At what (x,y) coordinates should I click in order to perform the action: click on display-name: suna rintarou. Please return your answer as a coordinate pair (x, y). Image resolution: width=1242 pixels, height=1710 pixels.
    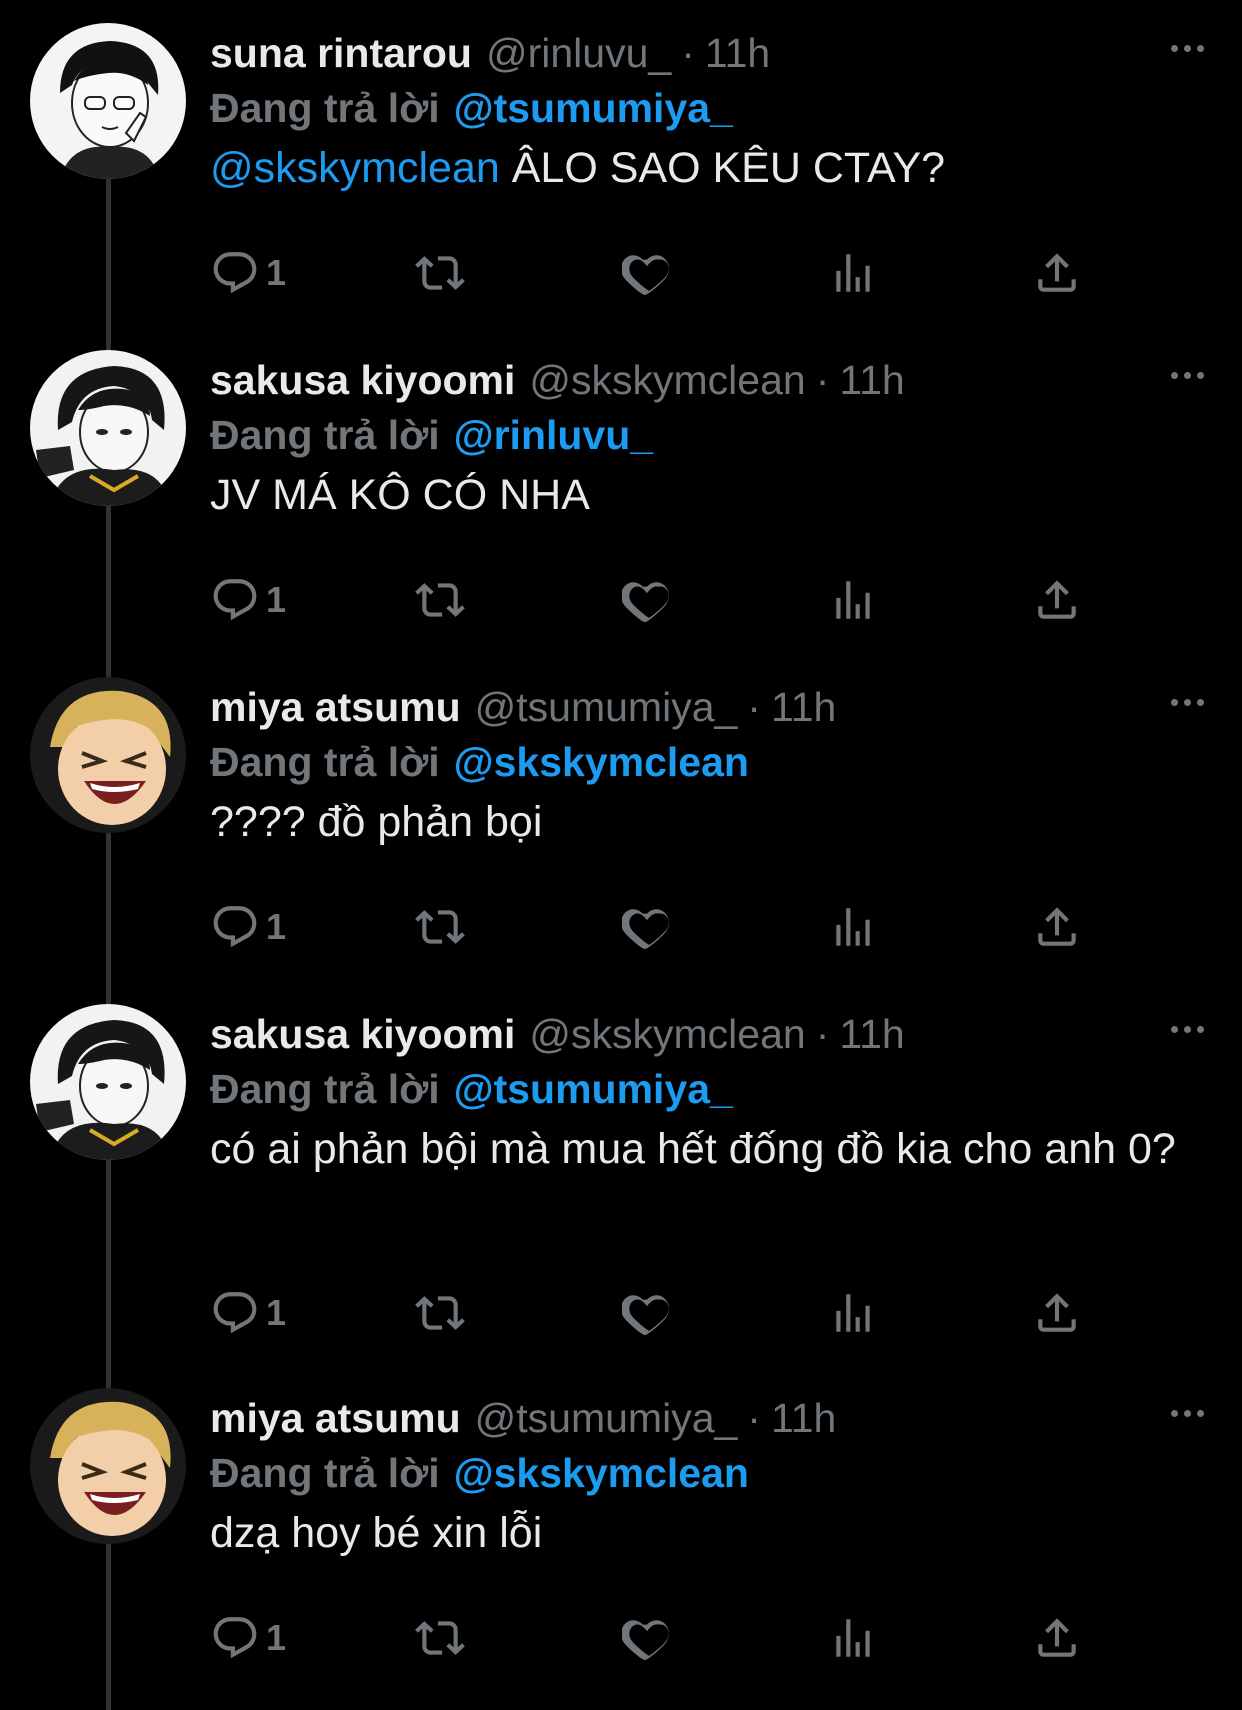
    Looking at the image, I should click on (341, 53).